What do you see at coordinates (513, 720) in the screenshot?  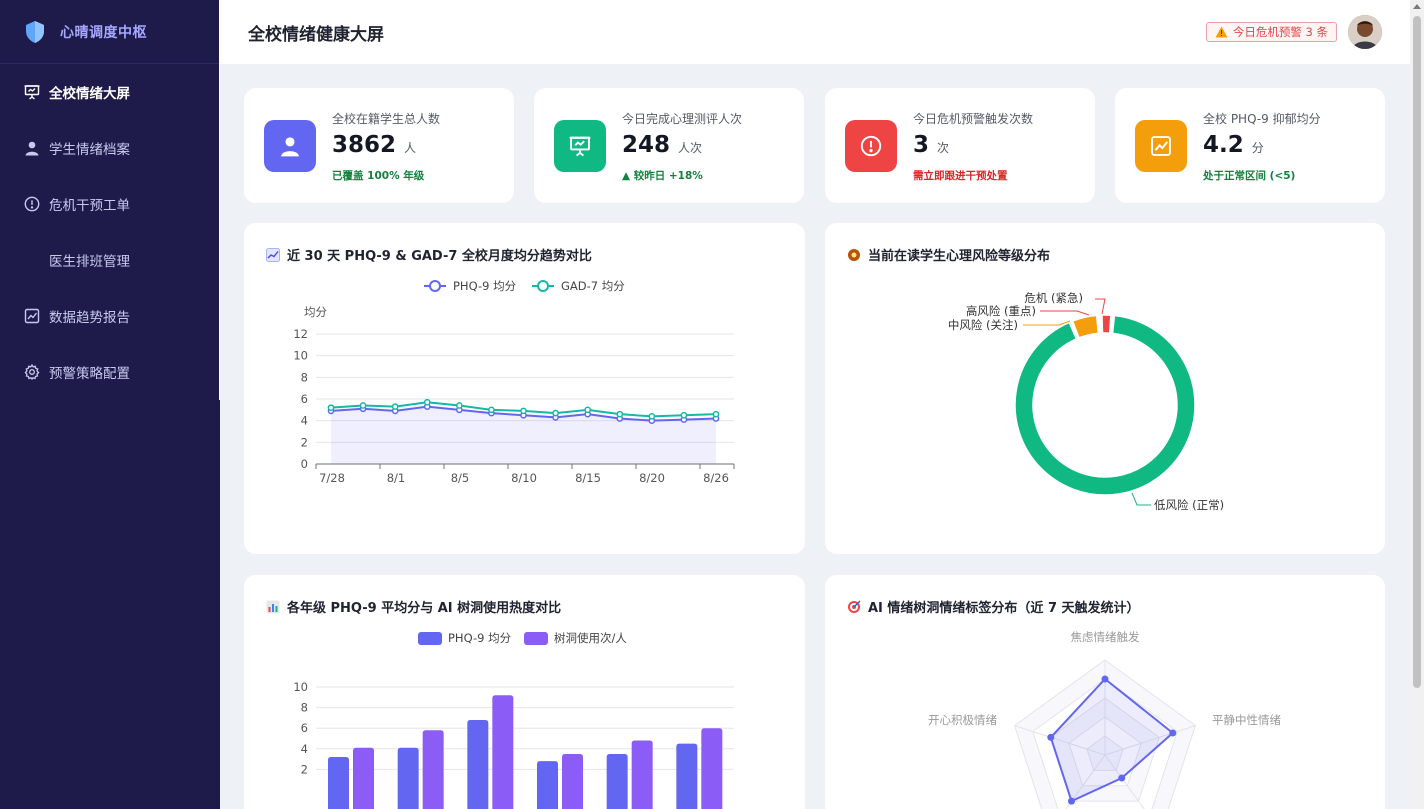 I see `grade-bar-chart: PHQ-9 均分 树洞使用次/人 2 4 6 8 10` at bounding box center [513, 720].